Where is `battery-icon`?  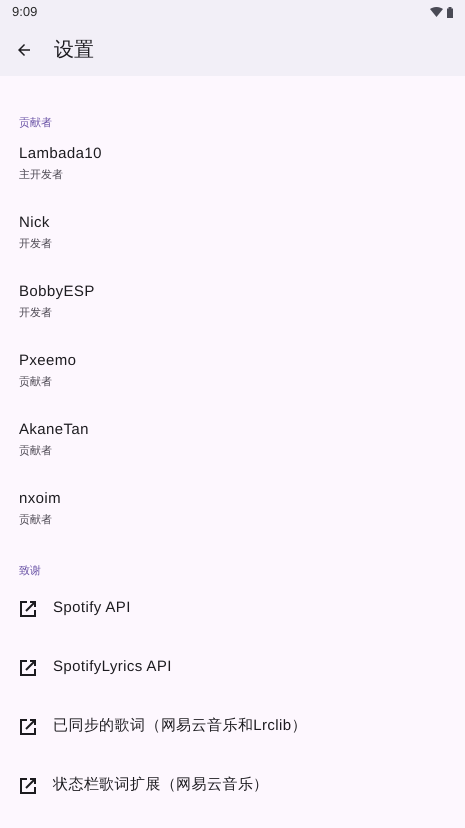 battery-icon is located at coordinates (450, 12).